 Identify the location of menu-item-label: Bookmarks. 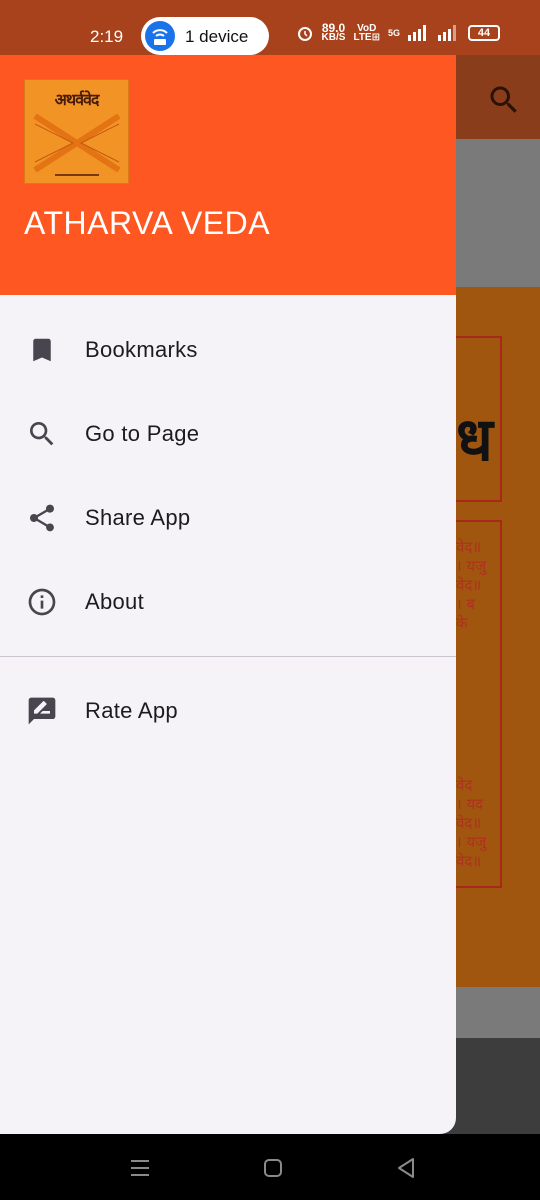
(141, 349).